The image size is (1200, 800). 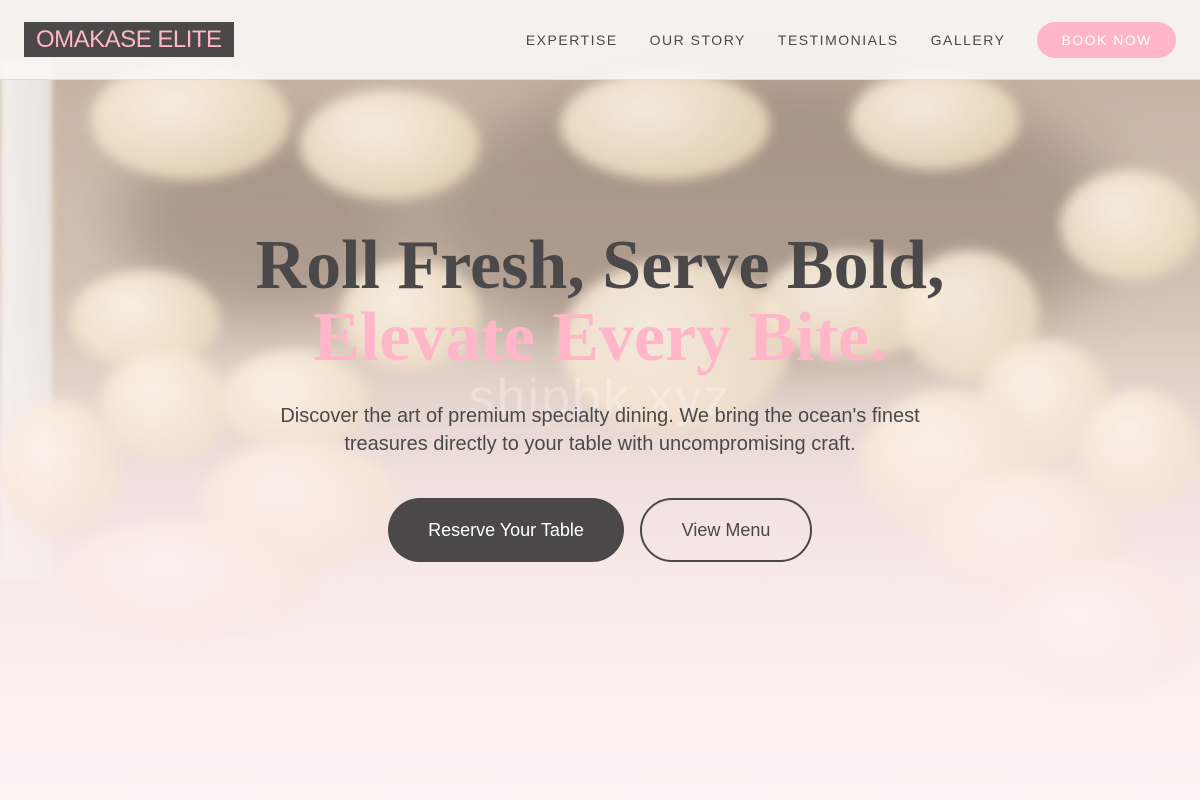 I want to click on brand-logo: OMAKASE ELITE, so click(x=129, y=39).